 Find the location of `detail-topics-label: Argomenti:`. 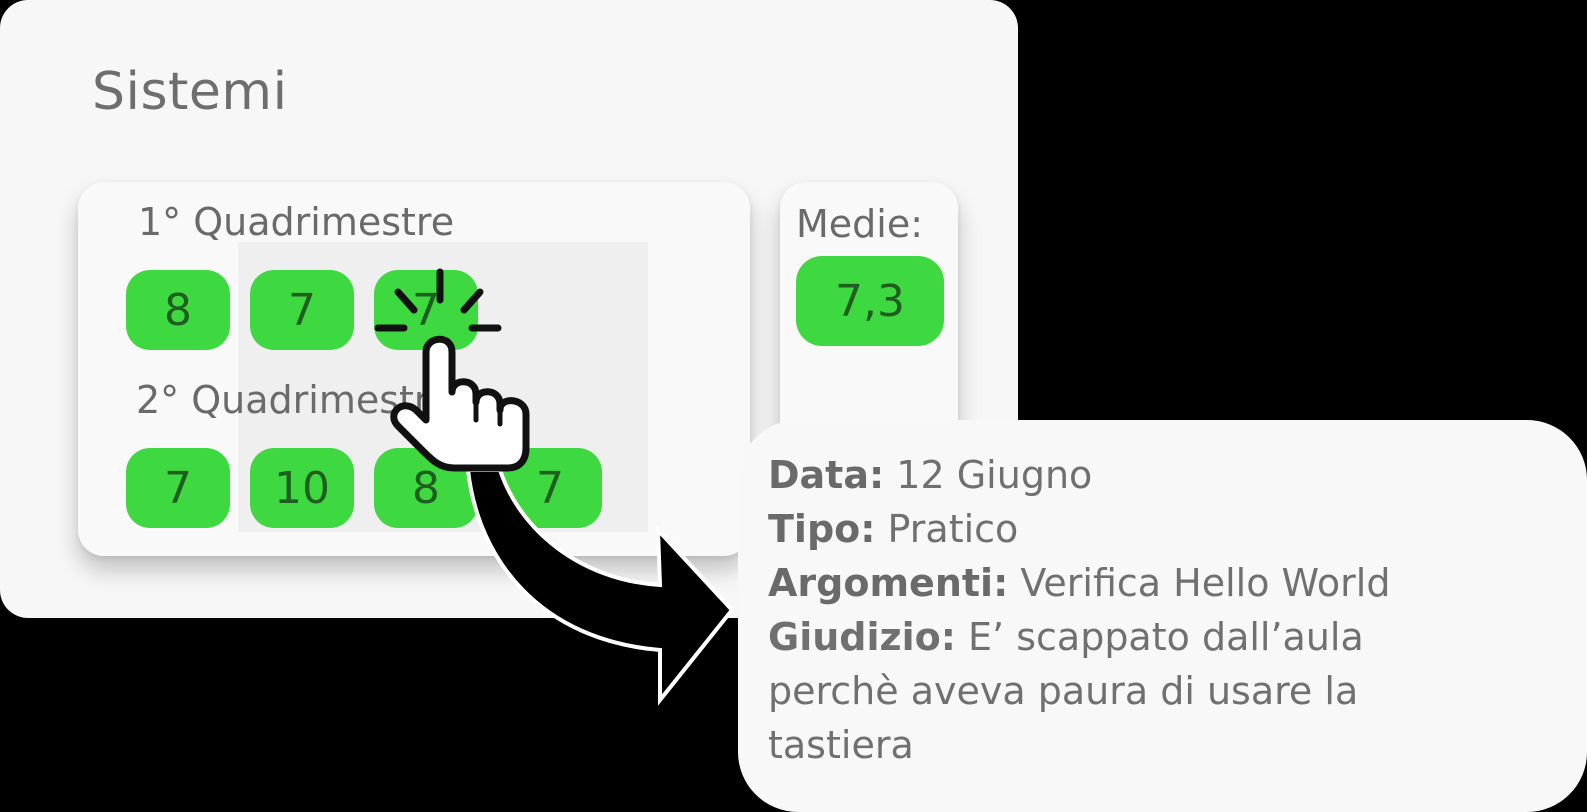

detail-topics-label: Argomenti: is located at coordinates (888, 583).